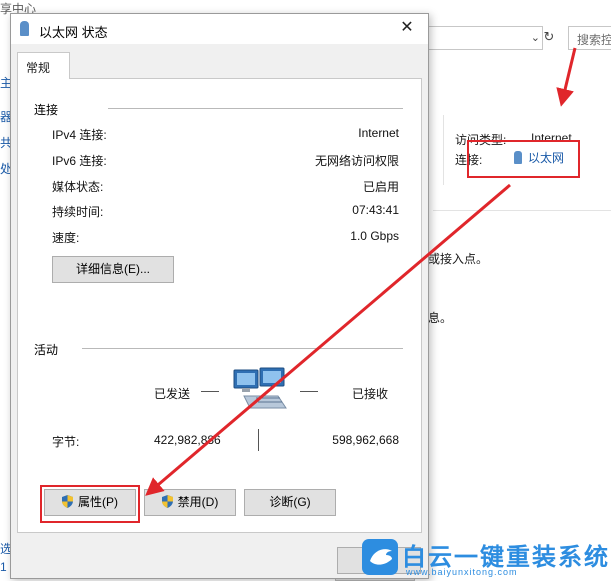 Image resolution: width=611 pixels, height=581 pixels. What do you see at coordinates (380, 557) in the screenshot?
I see `bird-logo-icon` at bounding box center [380, 557].